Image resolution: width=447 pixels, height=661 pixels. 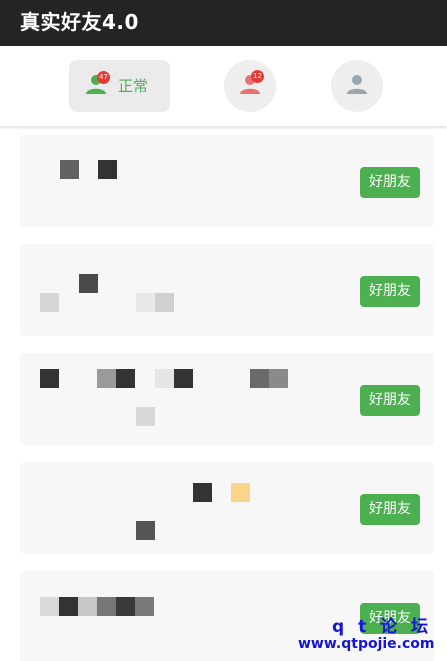 I want to click on tab-flagged-badge: 12, so click(x=257, y=76).